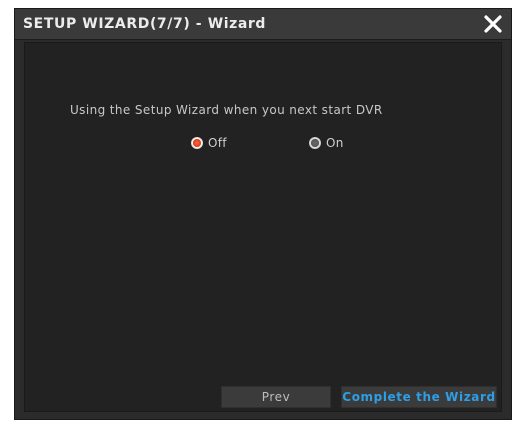  I want to click on close-icon, so click(493, 24).